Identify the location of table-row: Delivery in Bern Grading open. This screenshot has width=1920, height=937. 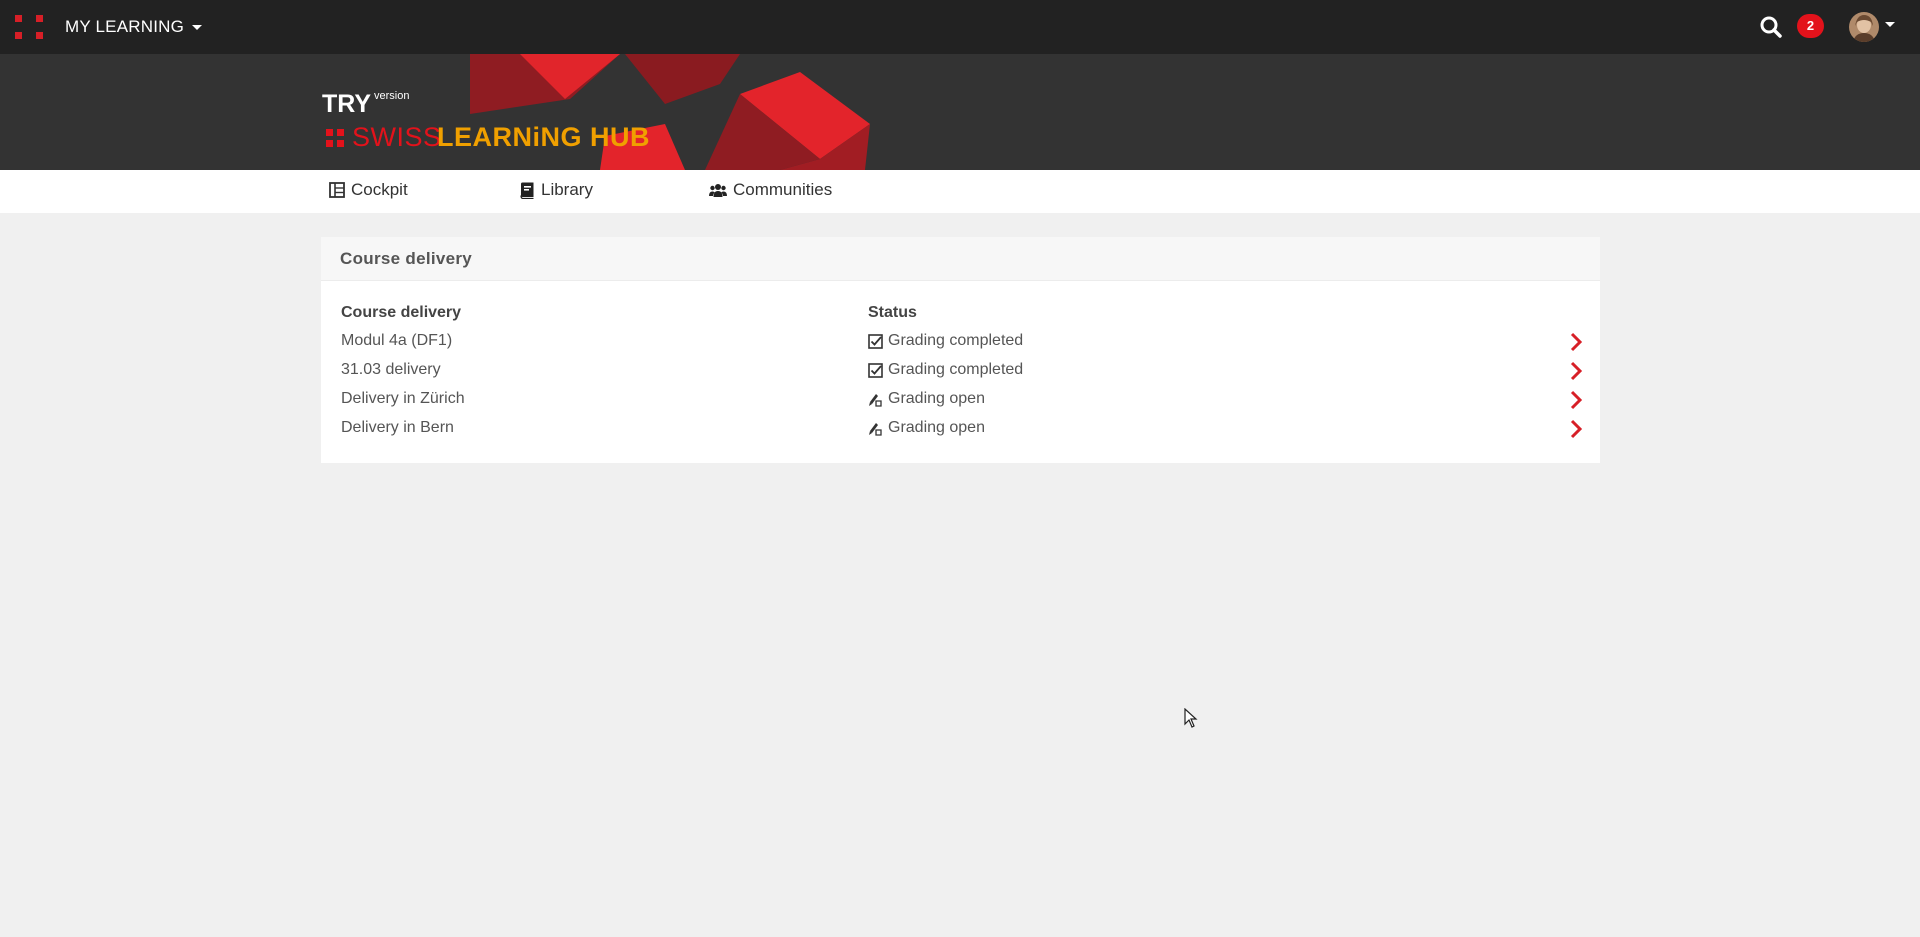
(960, 433).